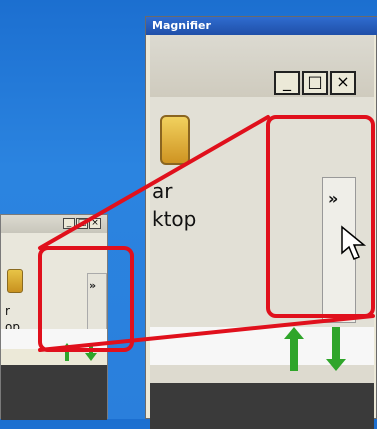 This screenshot has width=377, height=429. Describe the element at coordinates (181, 25) in the screenshot. I see `magnifier-title: Magnifier` at that location.